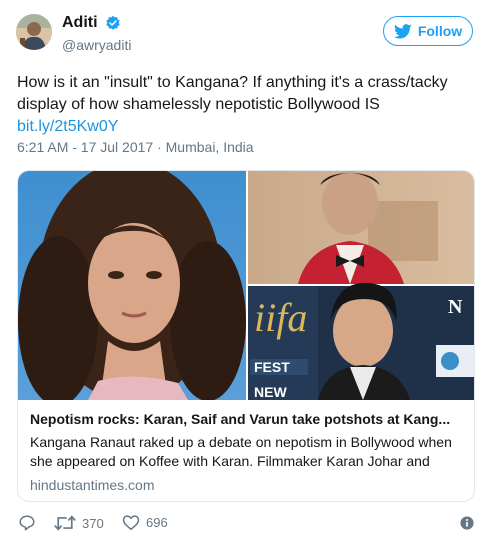  Describe the element at coordinates (113, 22) in the screenshot. I see `verified-badge-icon` at that location.